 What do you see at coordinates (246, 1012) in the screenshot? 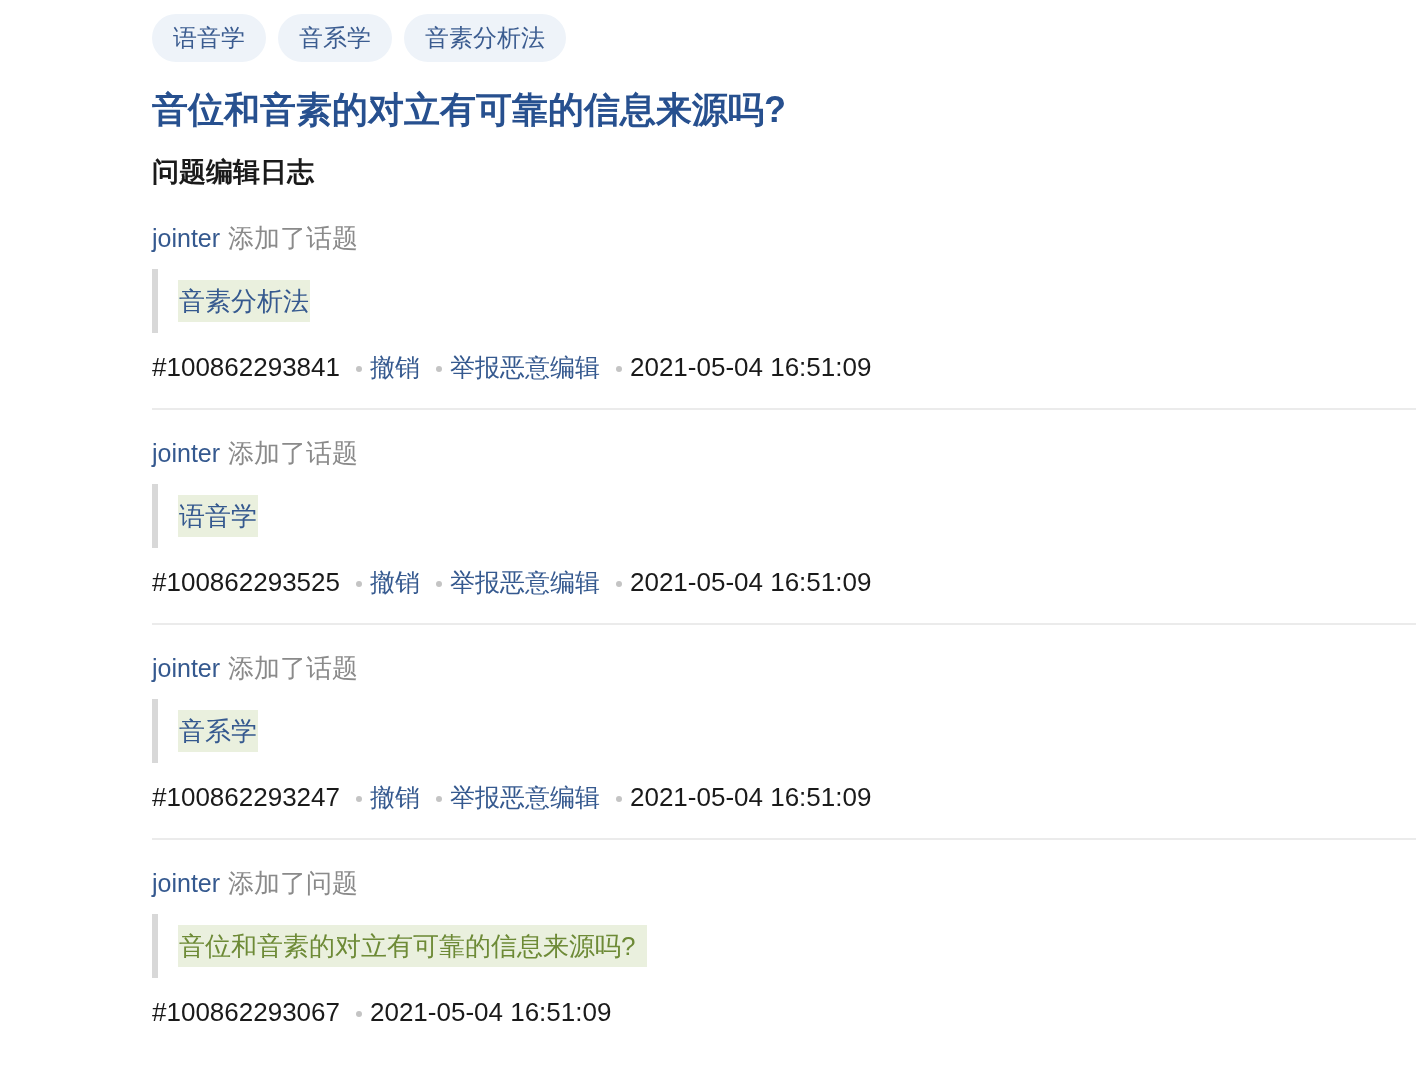
I see `revision-id: #100862293067` at bounding box center [246, 1012].